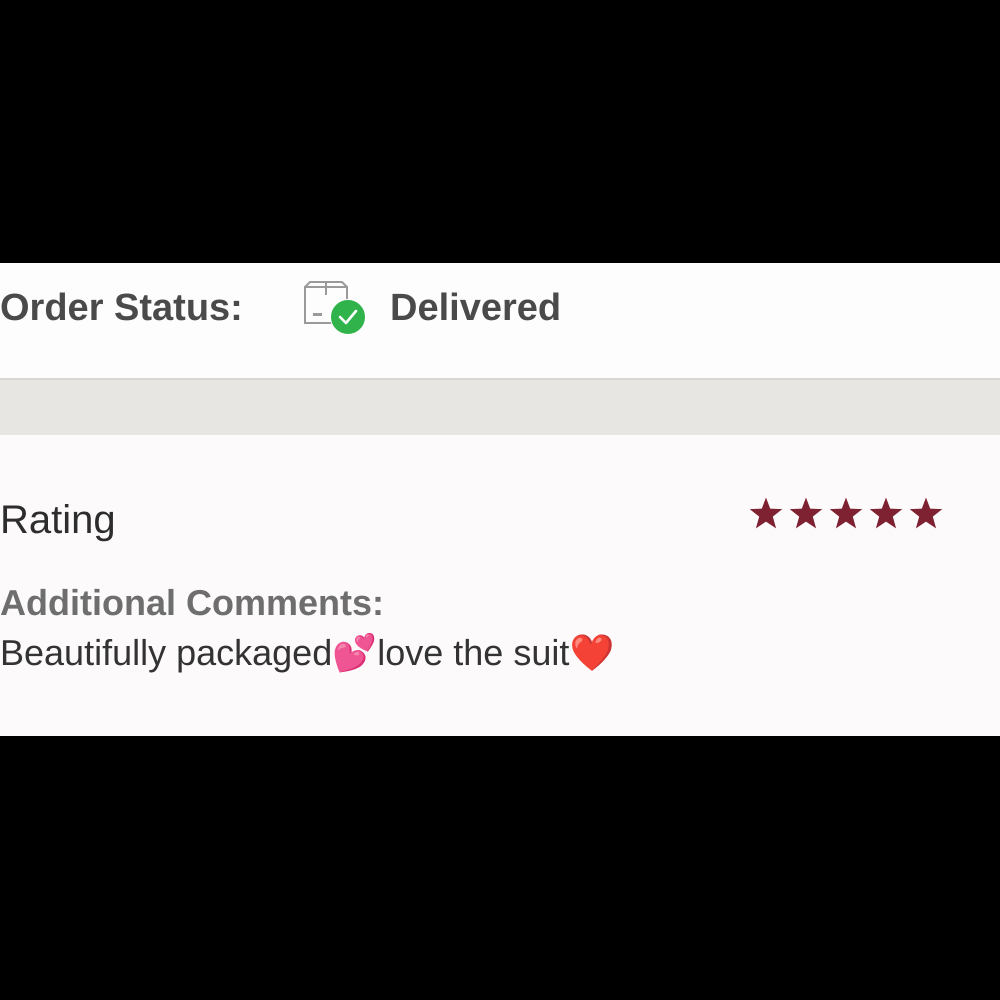 Image resolution: width=1000 pixels, height=1000 pixels. Describe the element at coordinates (307, 653) in the screenshot. I see `comment-text: Beautifully packaged💕love the suit❤` at that location.